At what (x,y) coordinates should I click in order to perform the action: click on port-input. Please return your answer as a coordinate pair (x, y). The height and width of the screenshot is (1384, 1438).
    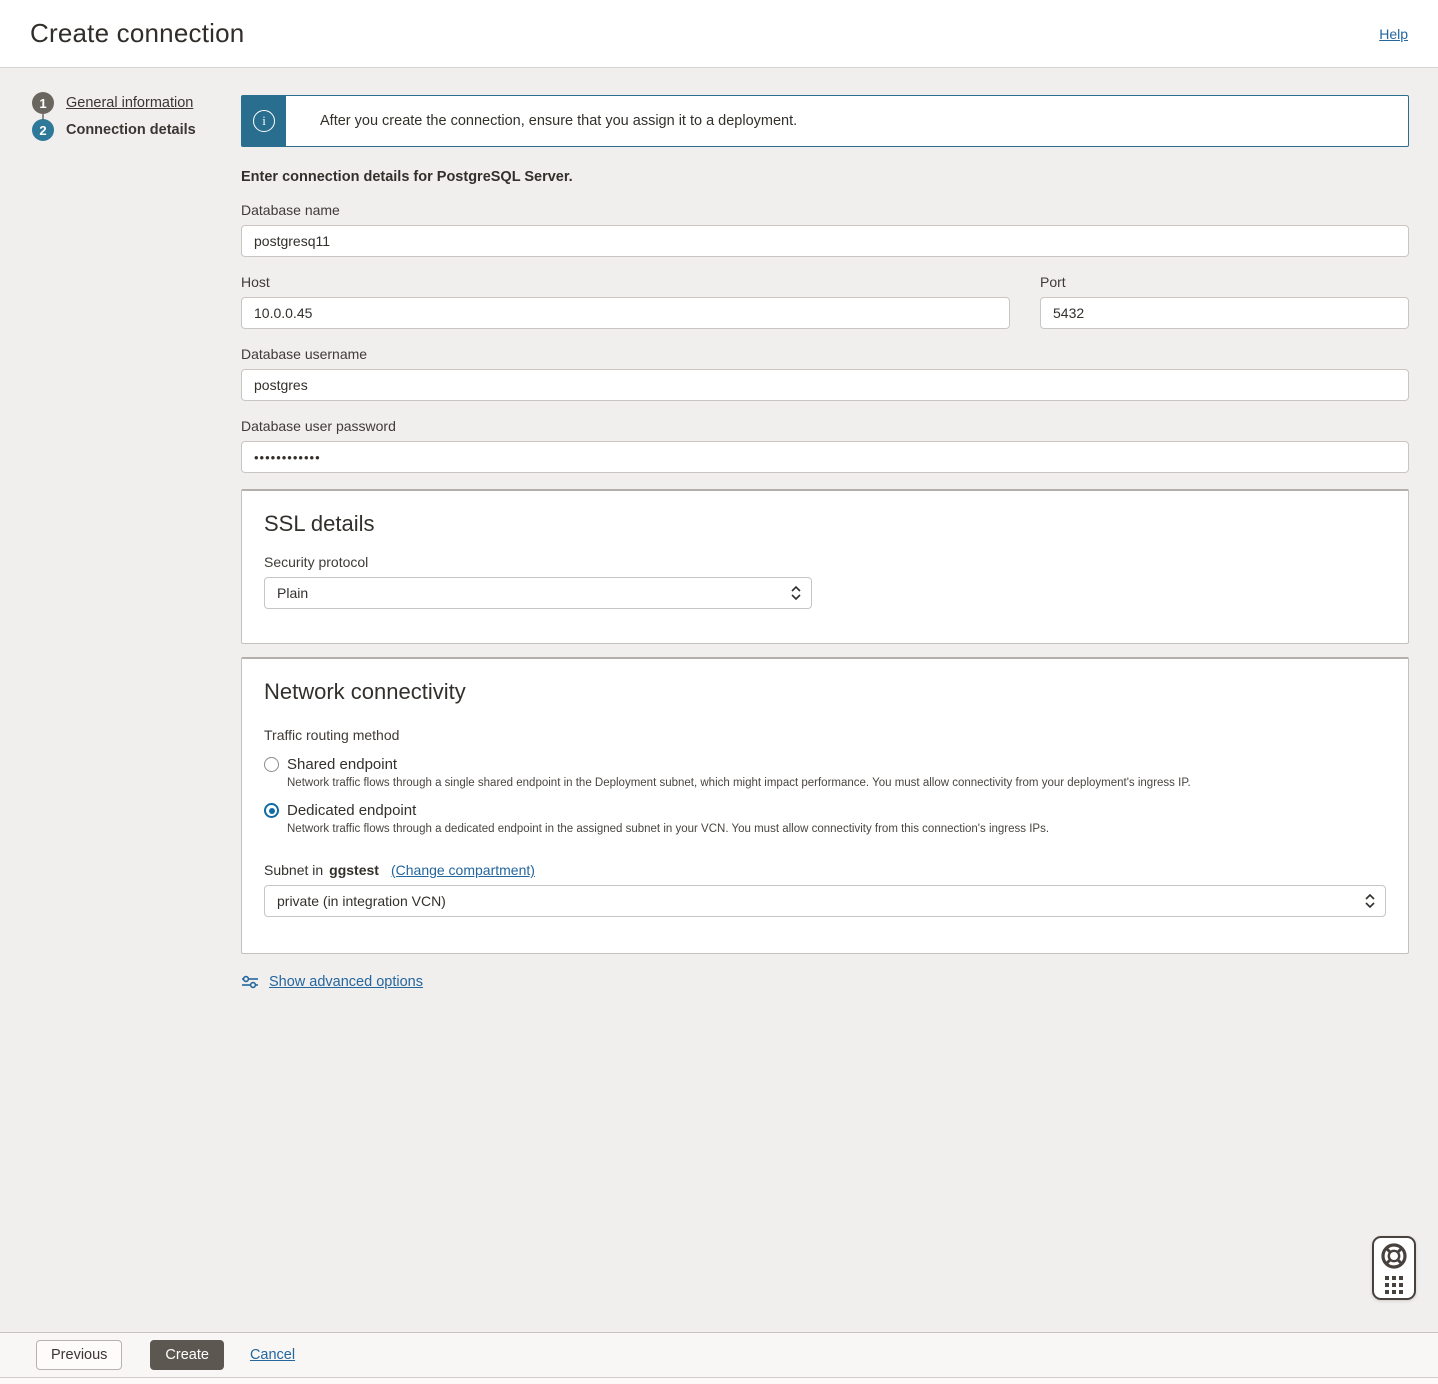
    Looking at the image, I should click on (1224, 313).